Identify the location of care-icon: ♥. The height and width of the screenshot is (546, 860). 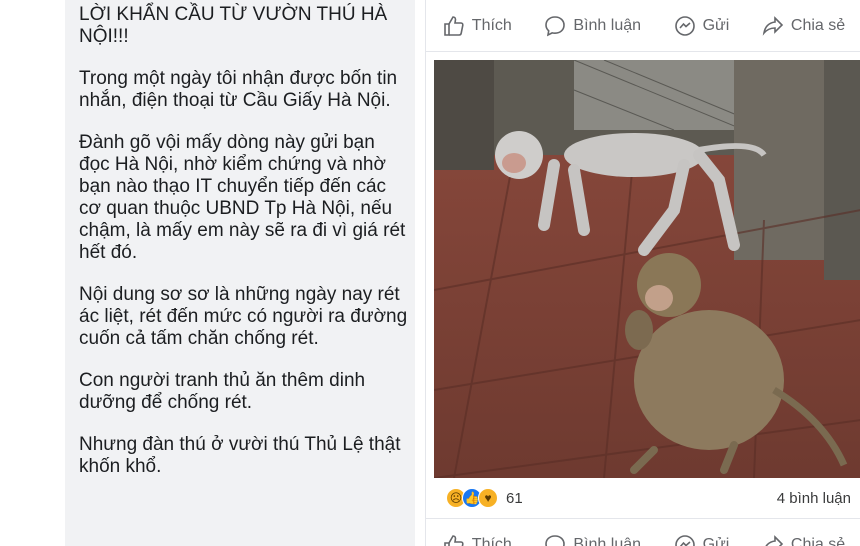
(488, 498).